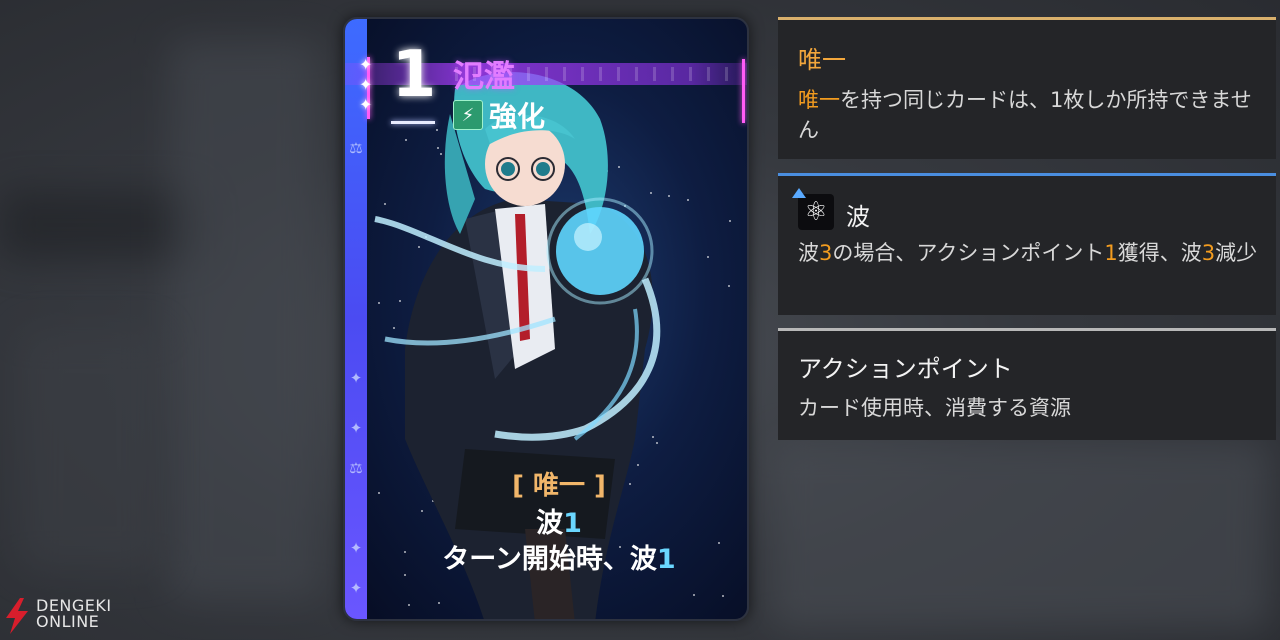 The width and height of the screenshot is (1280, 640). What do you see at coordinates (822, 60) in the screenshot?
I see `tooltip-title: 唯一` at bounding box center [822, 60].